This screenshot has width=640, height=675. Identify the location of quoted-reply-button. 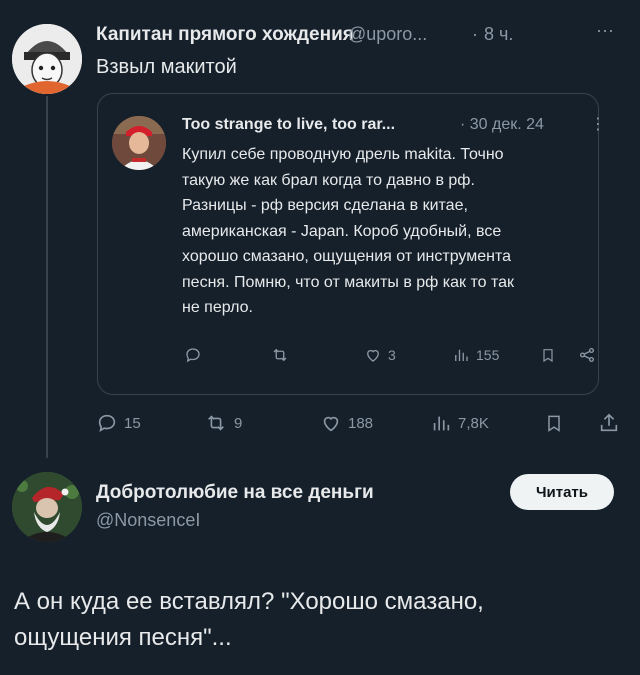
(193, 355).